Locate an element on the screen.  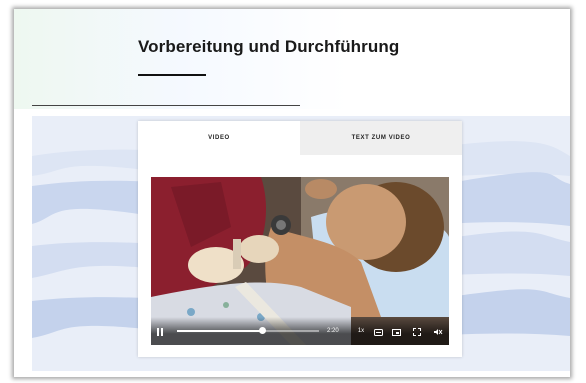
section-divider is located at coordinates (166, 105).